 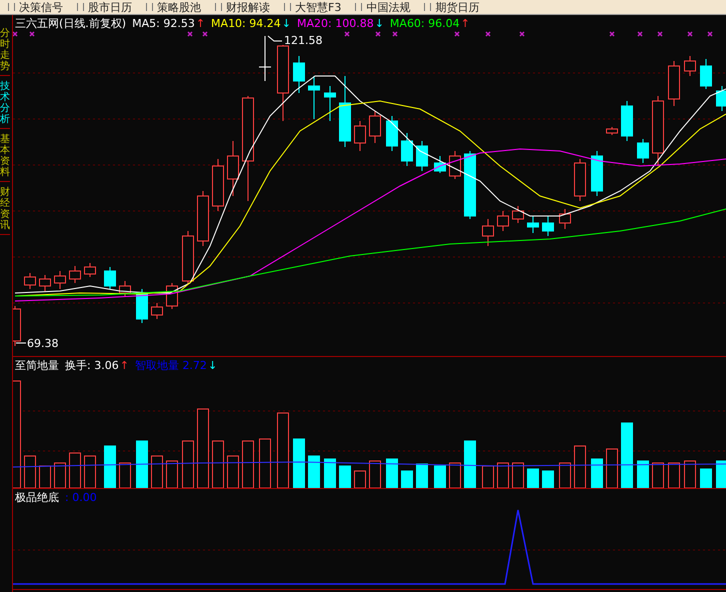 What do you see at coordinates (303, 40) in the screenshot?
I see `high-price-label: 121.58` at bounding box center [303, 40].